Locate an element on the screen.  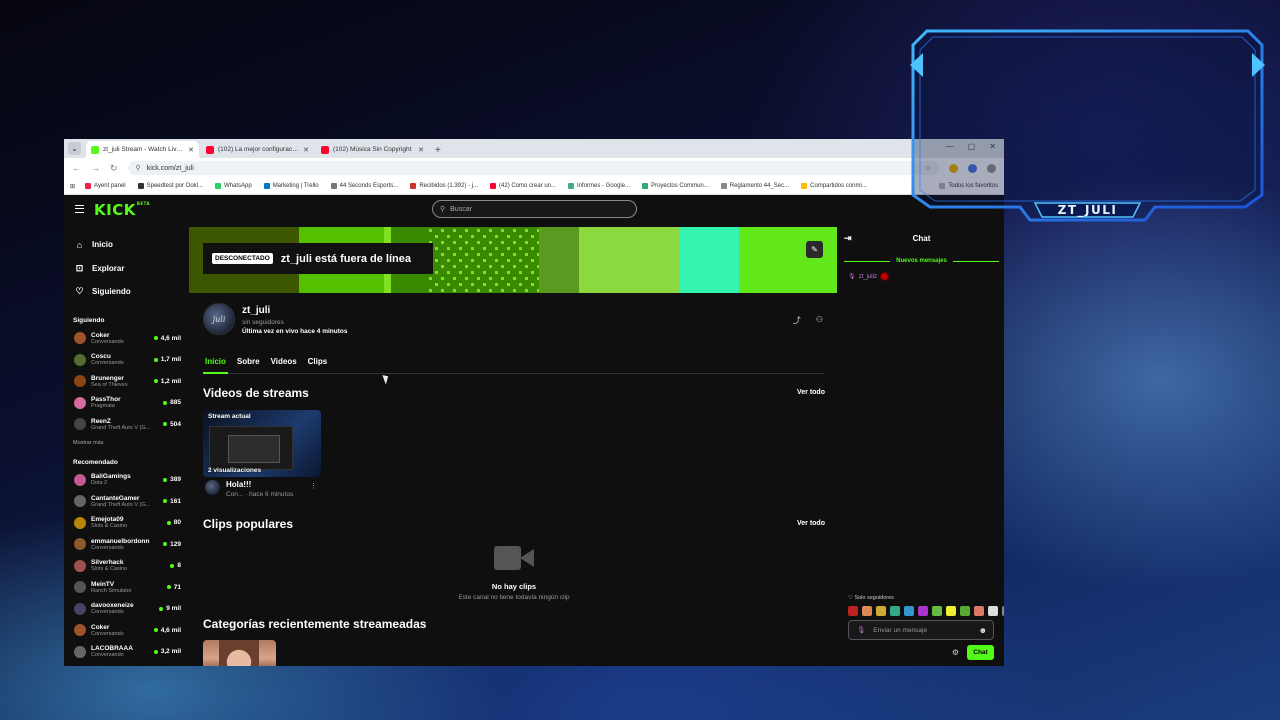
video-more-icon: ⋮ is located at coordinates (313, 486).